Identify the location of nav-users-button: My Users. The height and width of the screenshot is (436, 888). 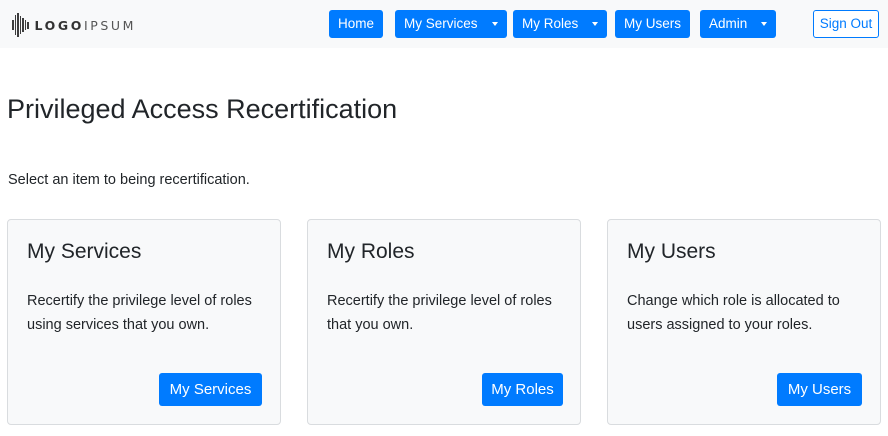
(652, 24).